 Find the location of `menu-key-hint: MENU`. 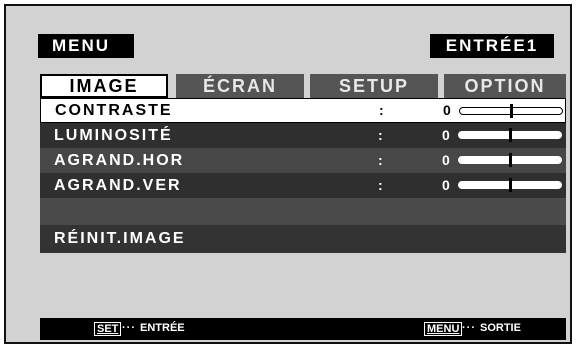

menu-key-hint: MENU is located at coordinates (443, 329).